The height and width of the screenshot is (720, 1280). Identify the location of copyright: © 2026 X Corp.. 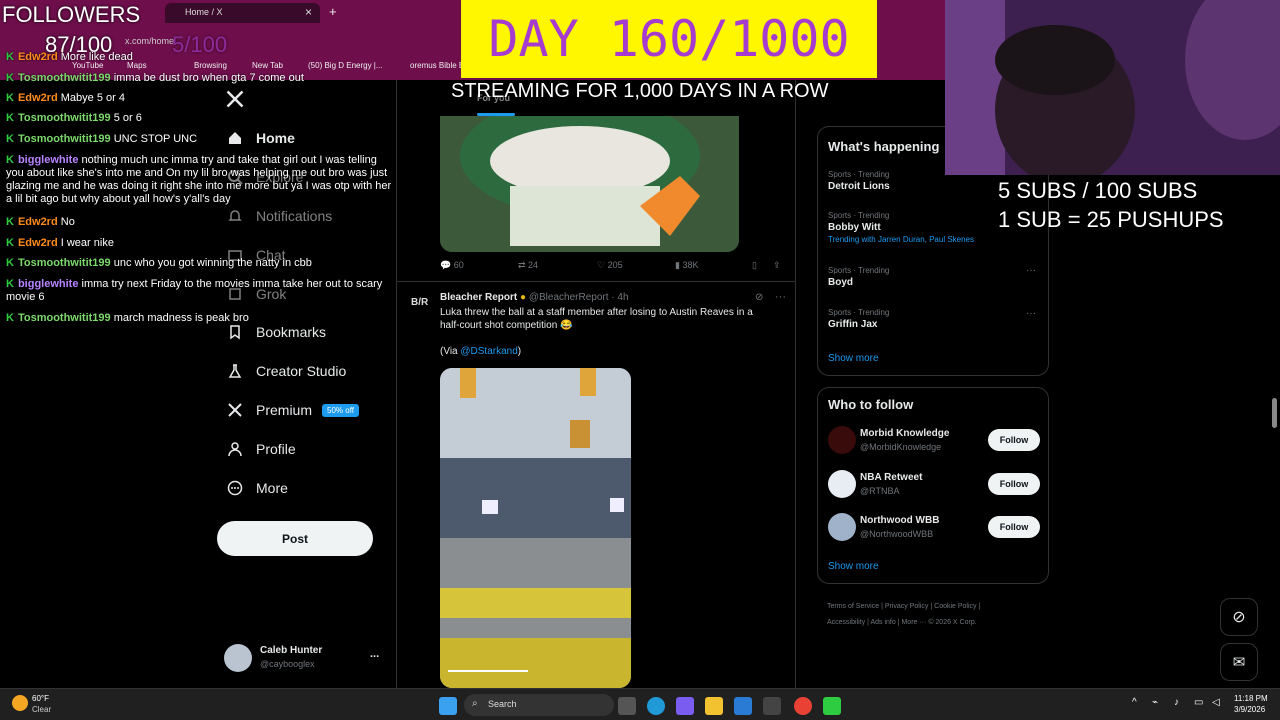
(952, 622).